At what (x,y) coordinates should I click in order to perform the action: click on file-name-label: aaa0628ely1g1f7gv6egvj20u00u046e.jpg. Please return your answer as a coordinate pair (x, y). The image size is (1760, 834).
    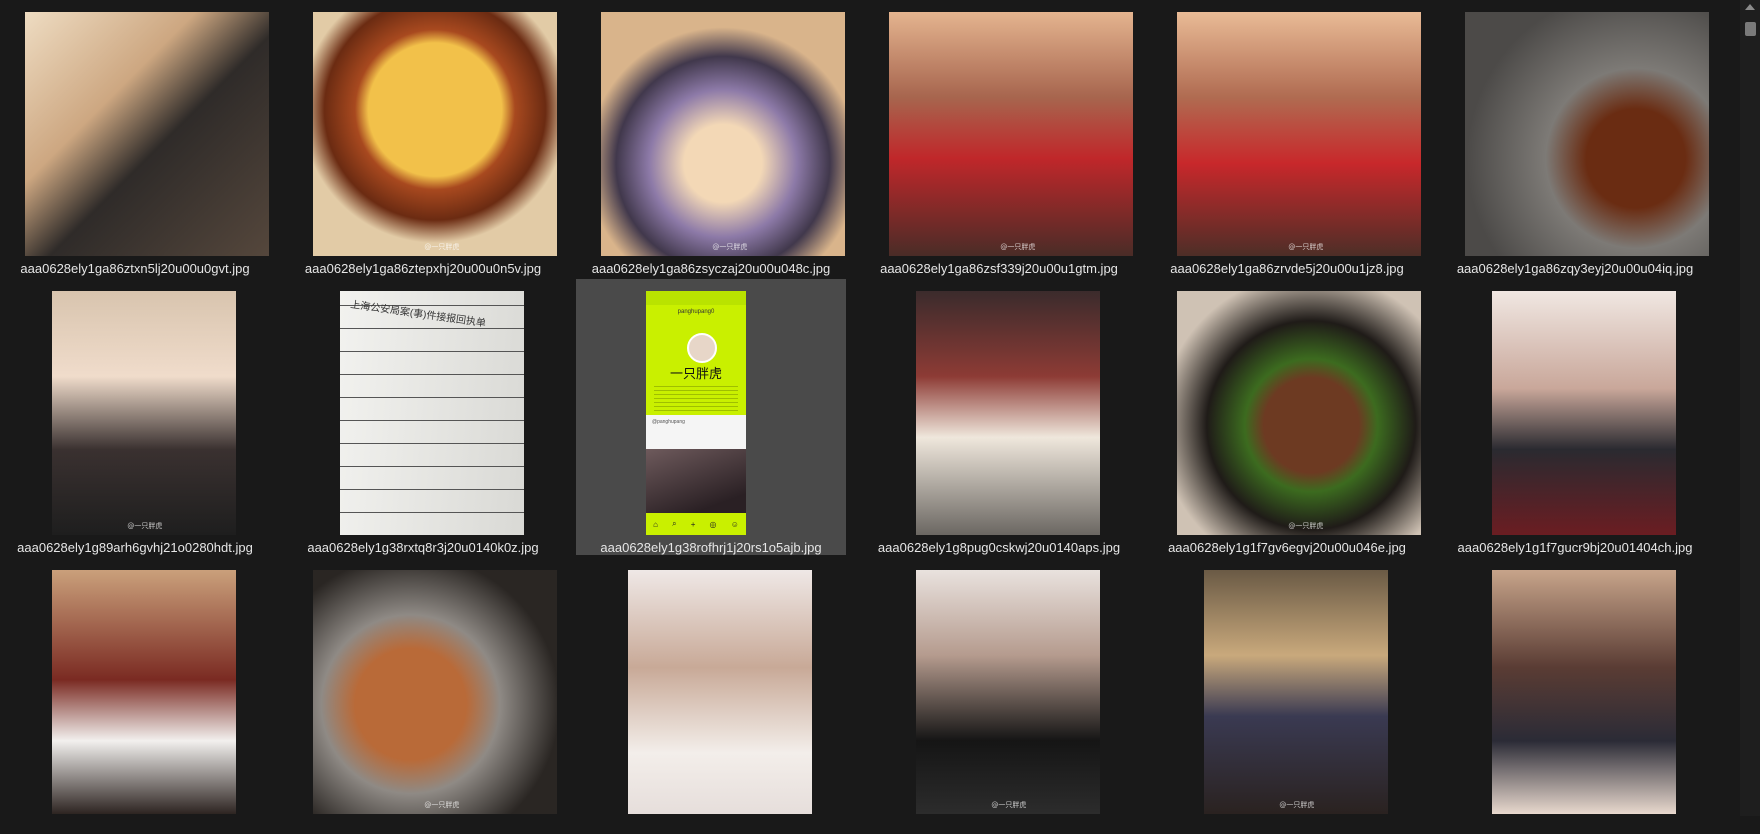
    Looking at the image, I should click on (1287, 547).